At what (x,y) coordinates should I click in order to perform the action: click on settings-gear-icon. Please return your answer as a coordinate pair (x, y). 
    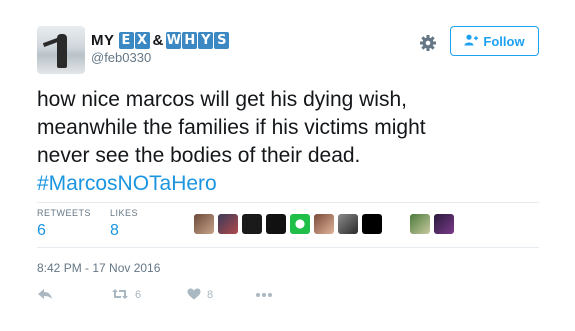
    Looking at the image, I should click on (428, 43).